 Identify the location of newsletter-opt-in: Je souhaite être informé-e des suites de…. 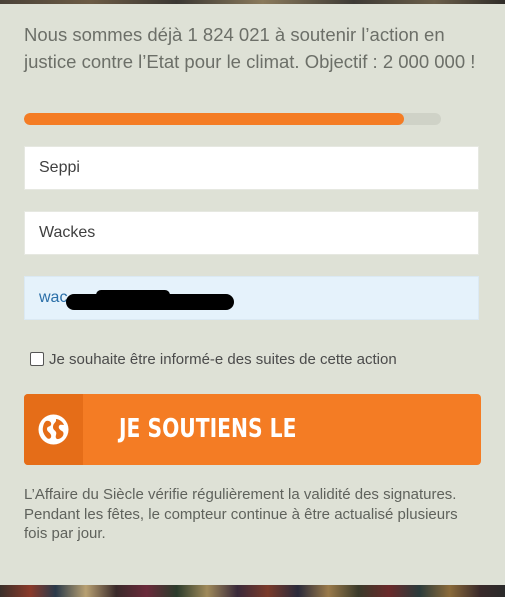
(213, 359).